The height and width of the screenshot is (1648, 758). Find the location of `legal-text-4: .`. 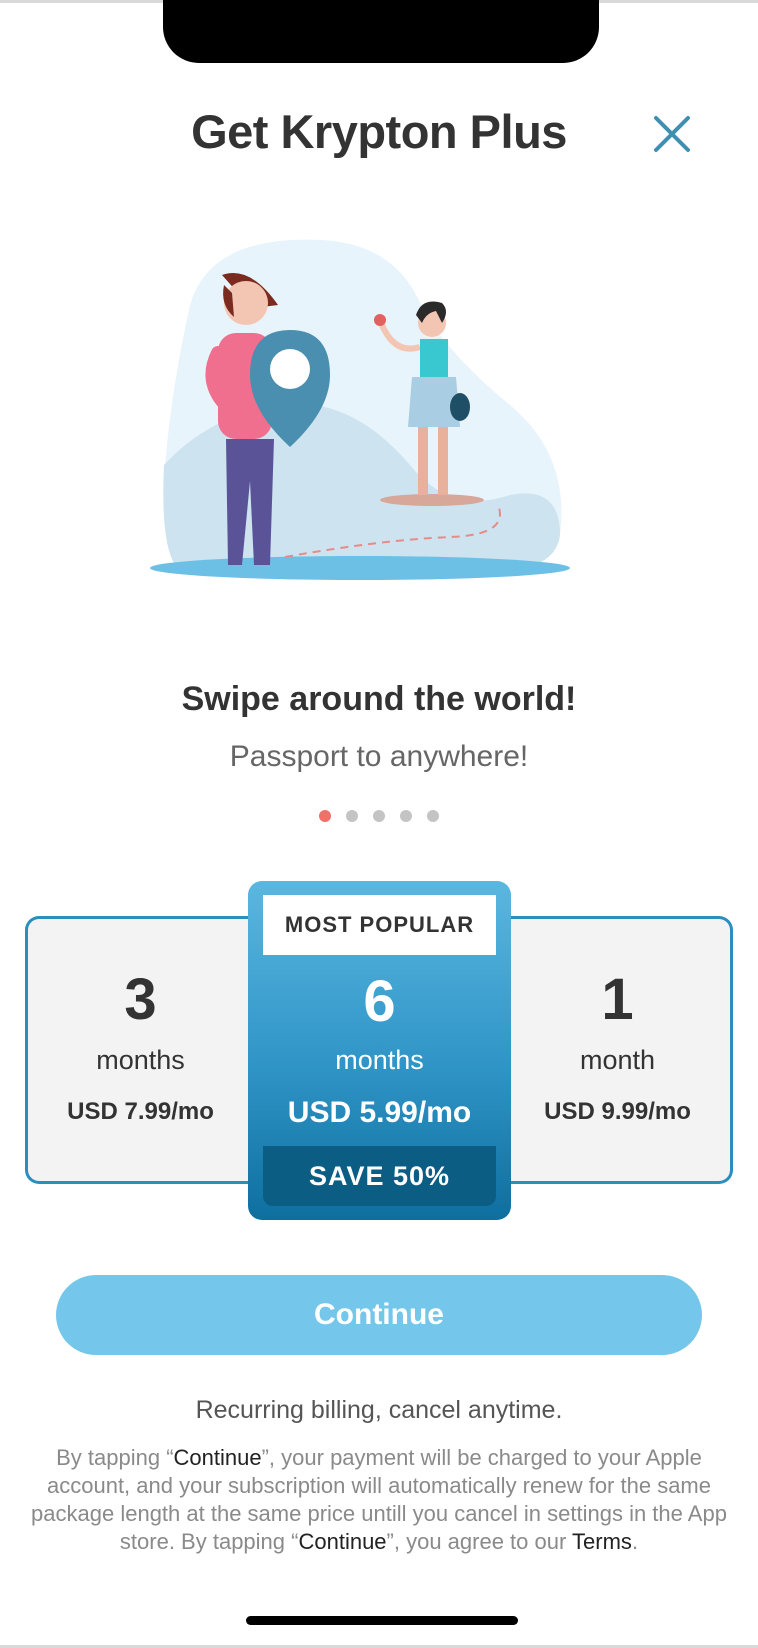

legal-text-4: . is located at coordinates (635, 1541).